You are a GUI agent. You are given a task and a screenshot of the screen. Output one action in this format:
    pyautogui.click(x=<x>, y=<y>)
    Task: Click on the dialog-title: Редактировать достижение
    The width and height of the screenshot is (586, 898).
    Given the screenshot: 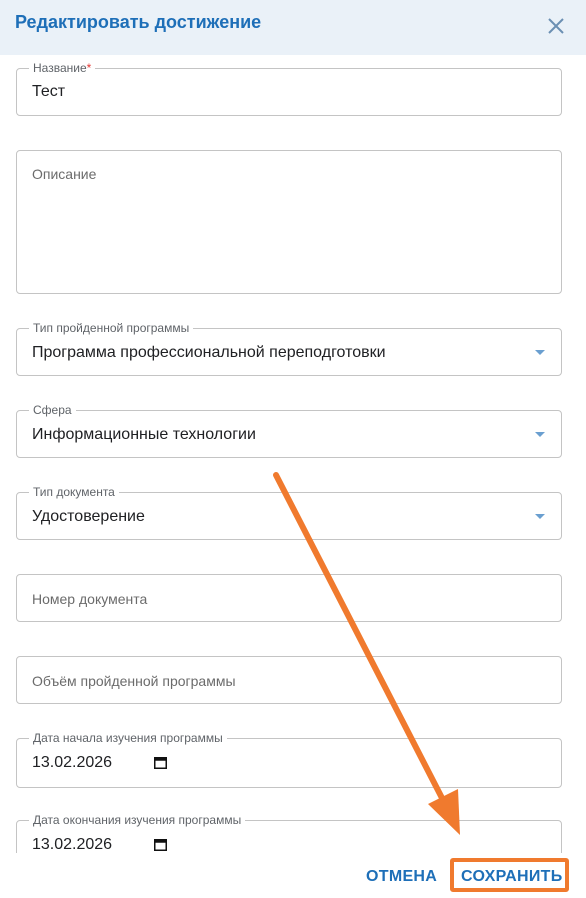 What is the action you would take?
    pyautogui.click(x=138, y=22)
    